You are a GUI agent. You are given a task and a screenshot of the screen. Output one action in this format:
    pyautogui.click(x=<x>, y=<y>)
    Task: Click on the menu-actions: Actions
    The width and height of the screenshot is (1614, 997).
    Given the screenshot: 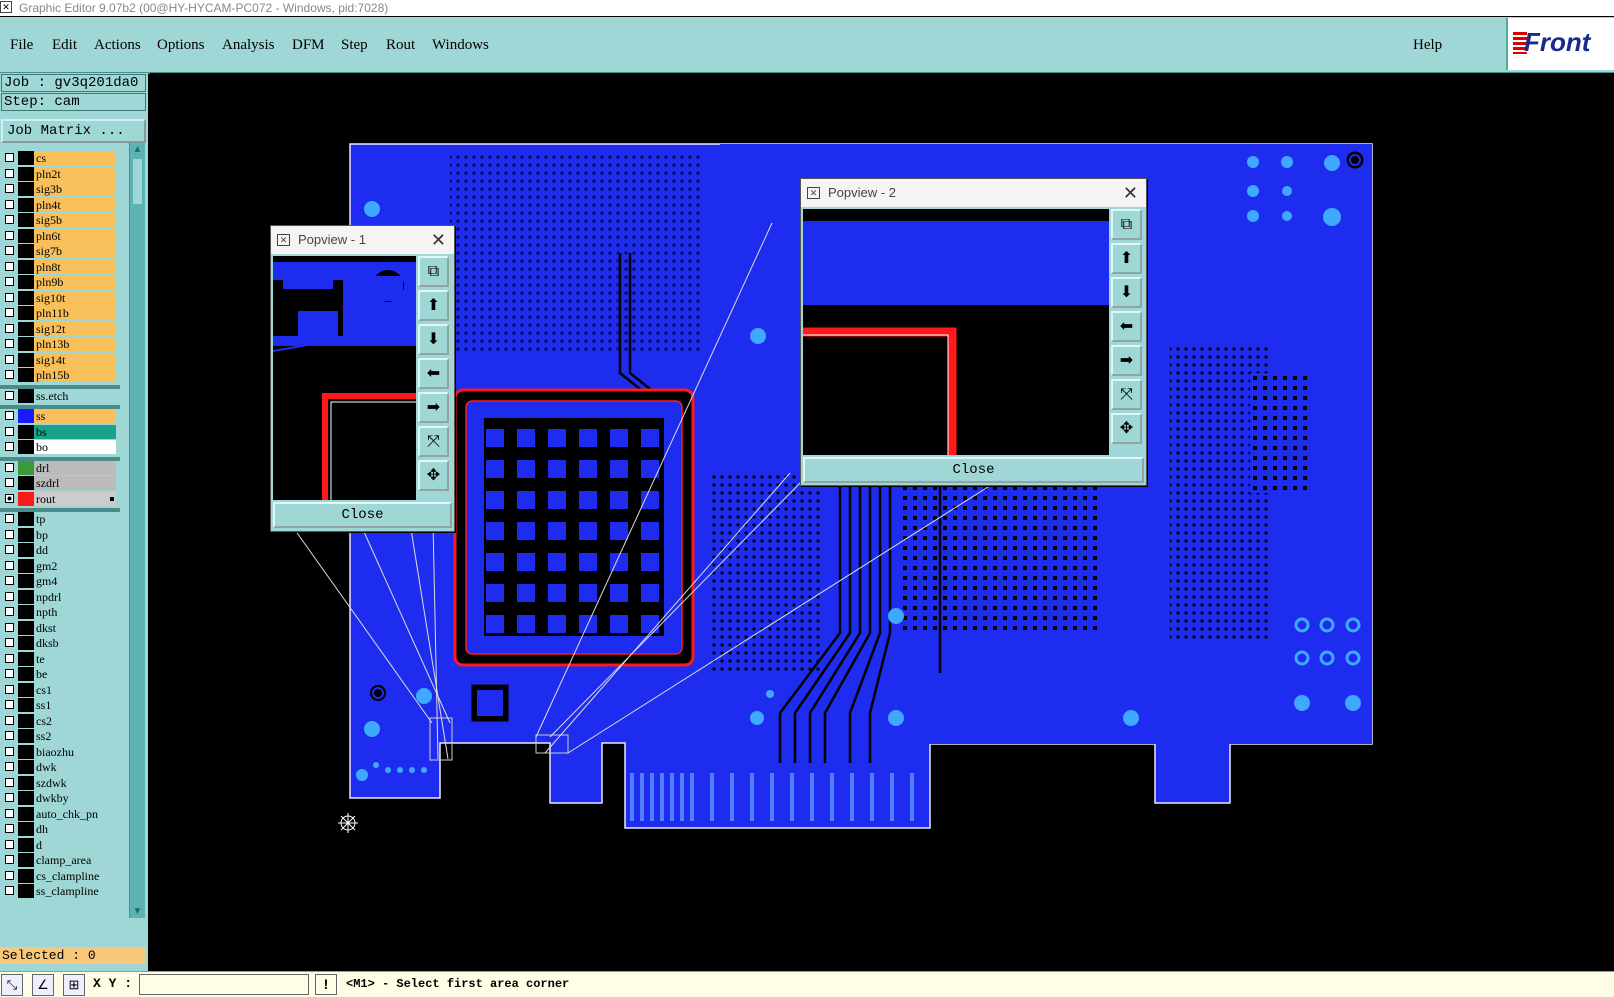 What is the action you would take?
    pyautogui.click(x=117, y=45)
    